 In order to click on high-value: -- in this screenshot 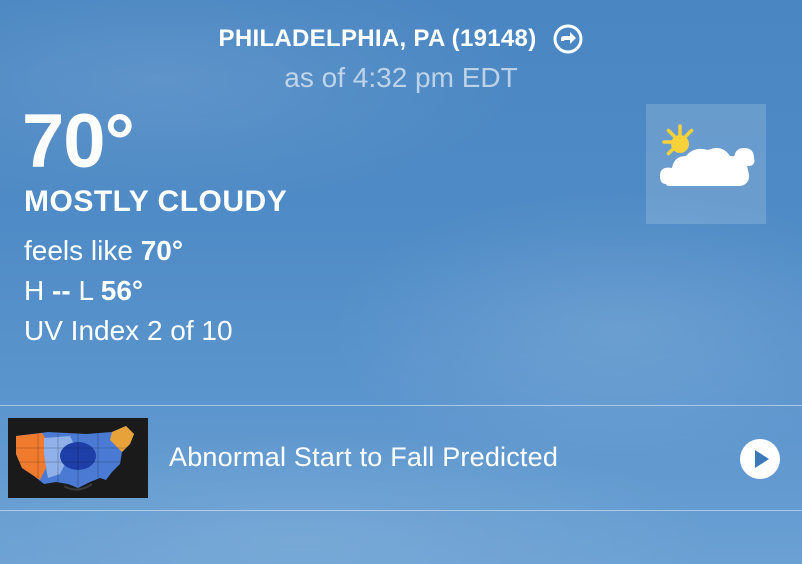, I will do `click(61, 290)`.